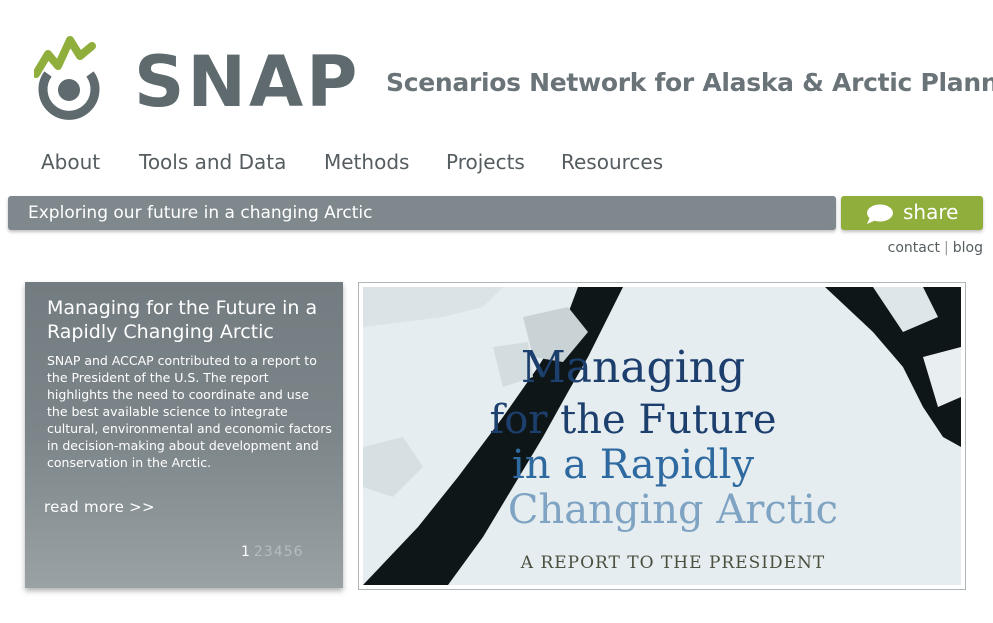  I want to click on nav-item-methods: Methods, so click(366, 162).